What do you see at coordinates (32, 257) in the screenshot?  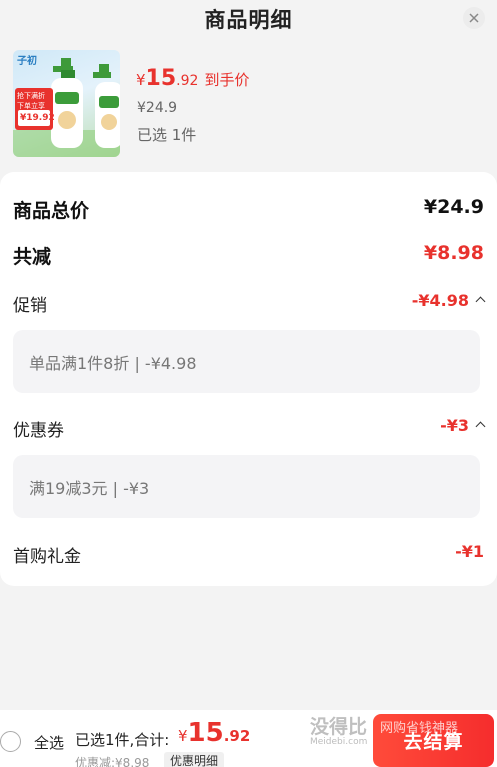 I see `total-reduction-label: 共减` at bounding box center [32, 257].